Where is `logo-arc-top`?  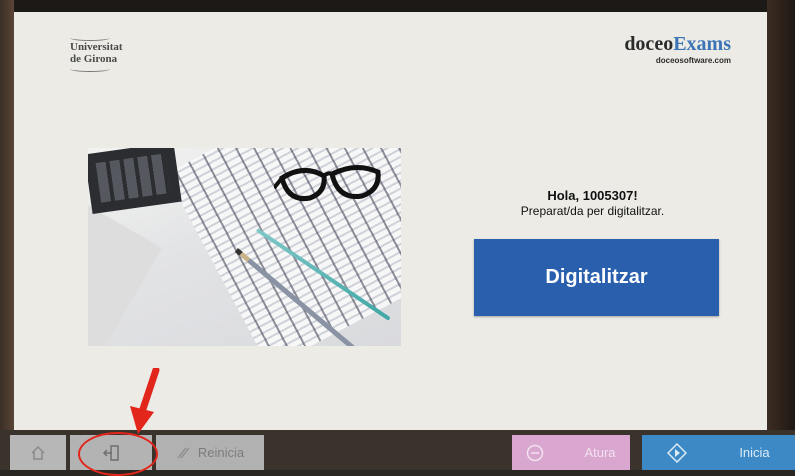 logo-arc-top is located at coordinates (90, 38).